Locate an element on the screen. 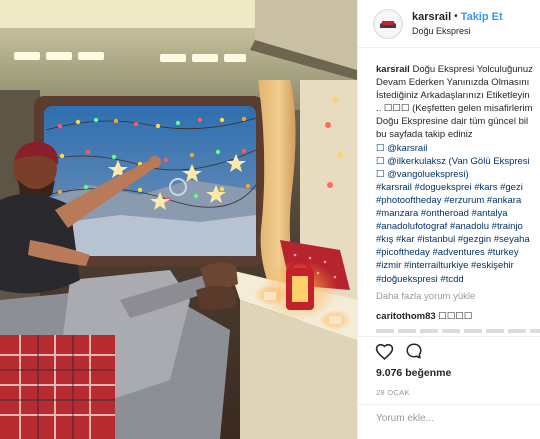  hashtag-line: #karsrail #dogueksprei #kars #gezi is located at coordinates (458, 187).